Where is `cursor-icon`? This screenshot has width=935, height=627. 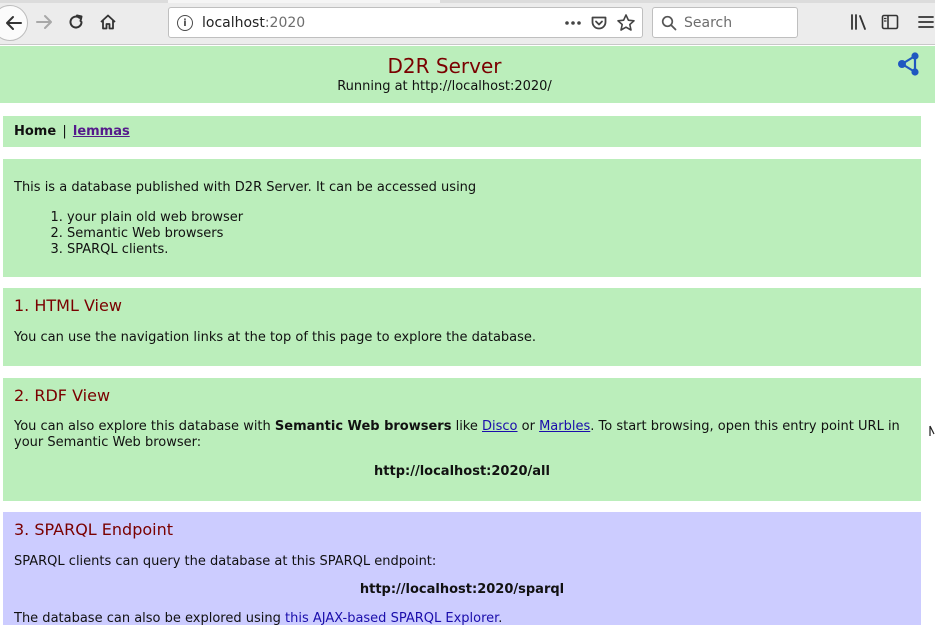 cursor-icon is located at coordinates (932, 430).